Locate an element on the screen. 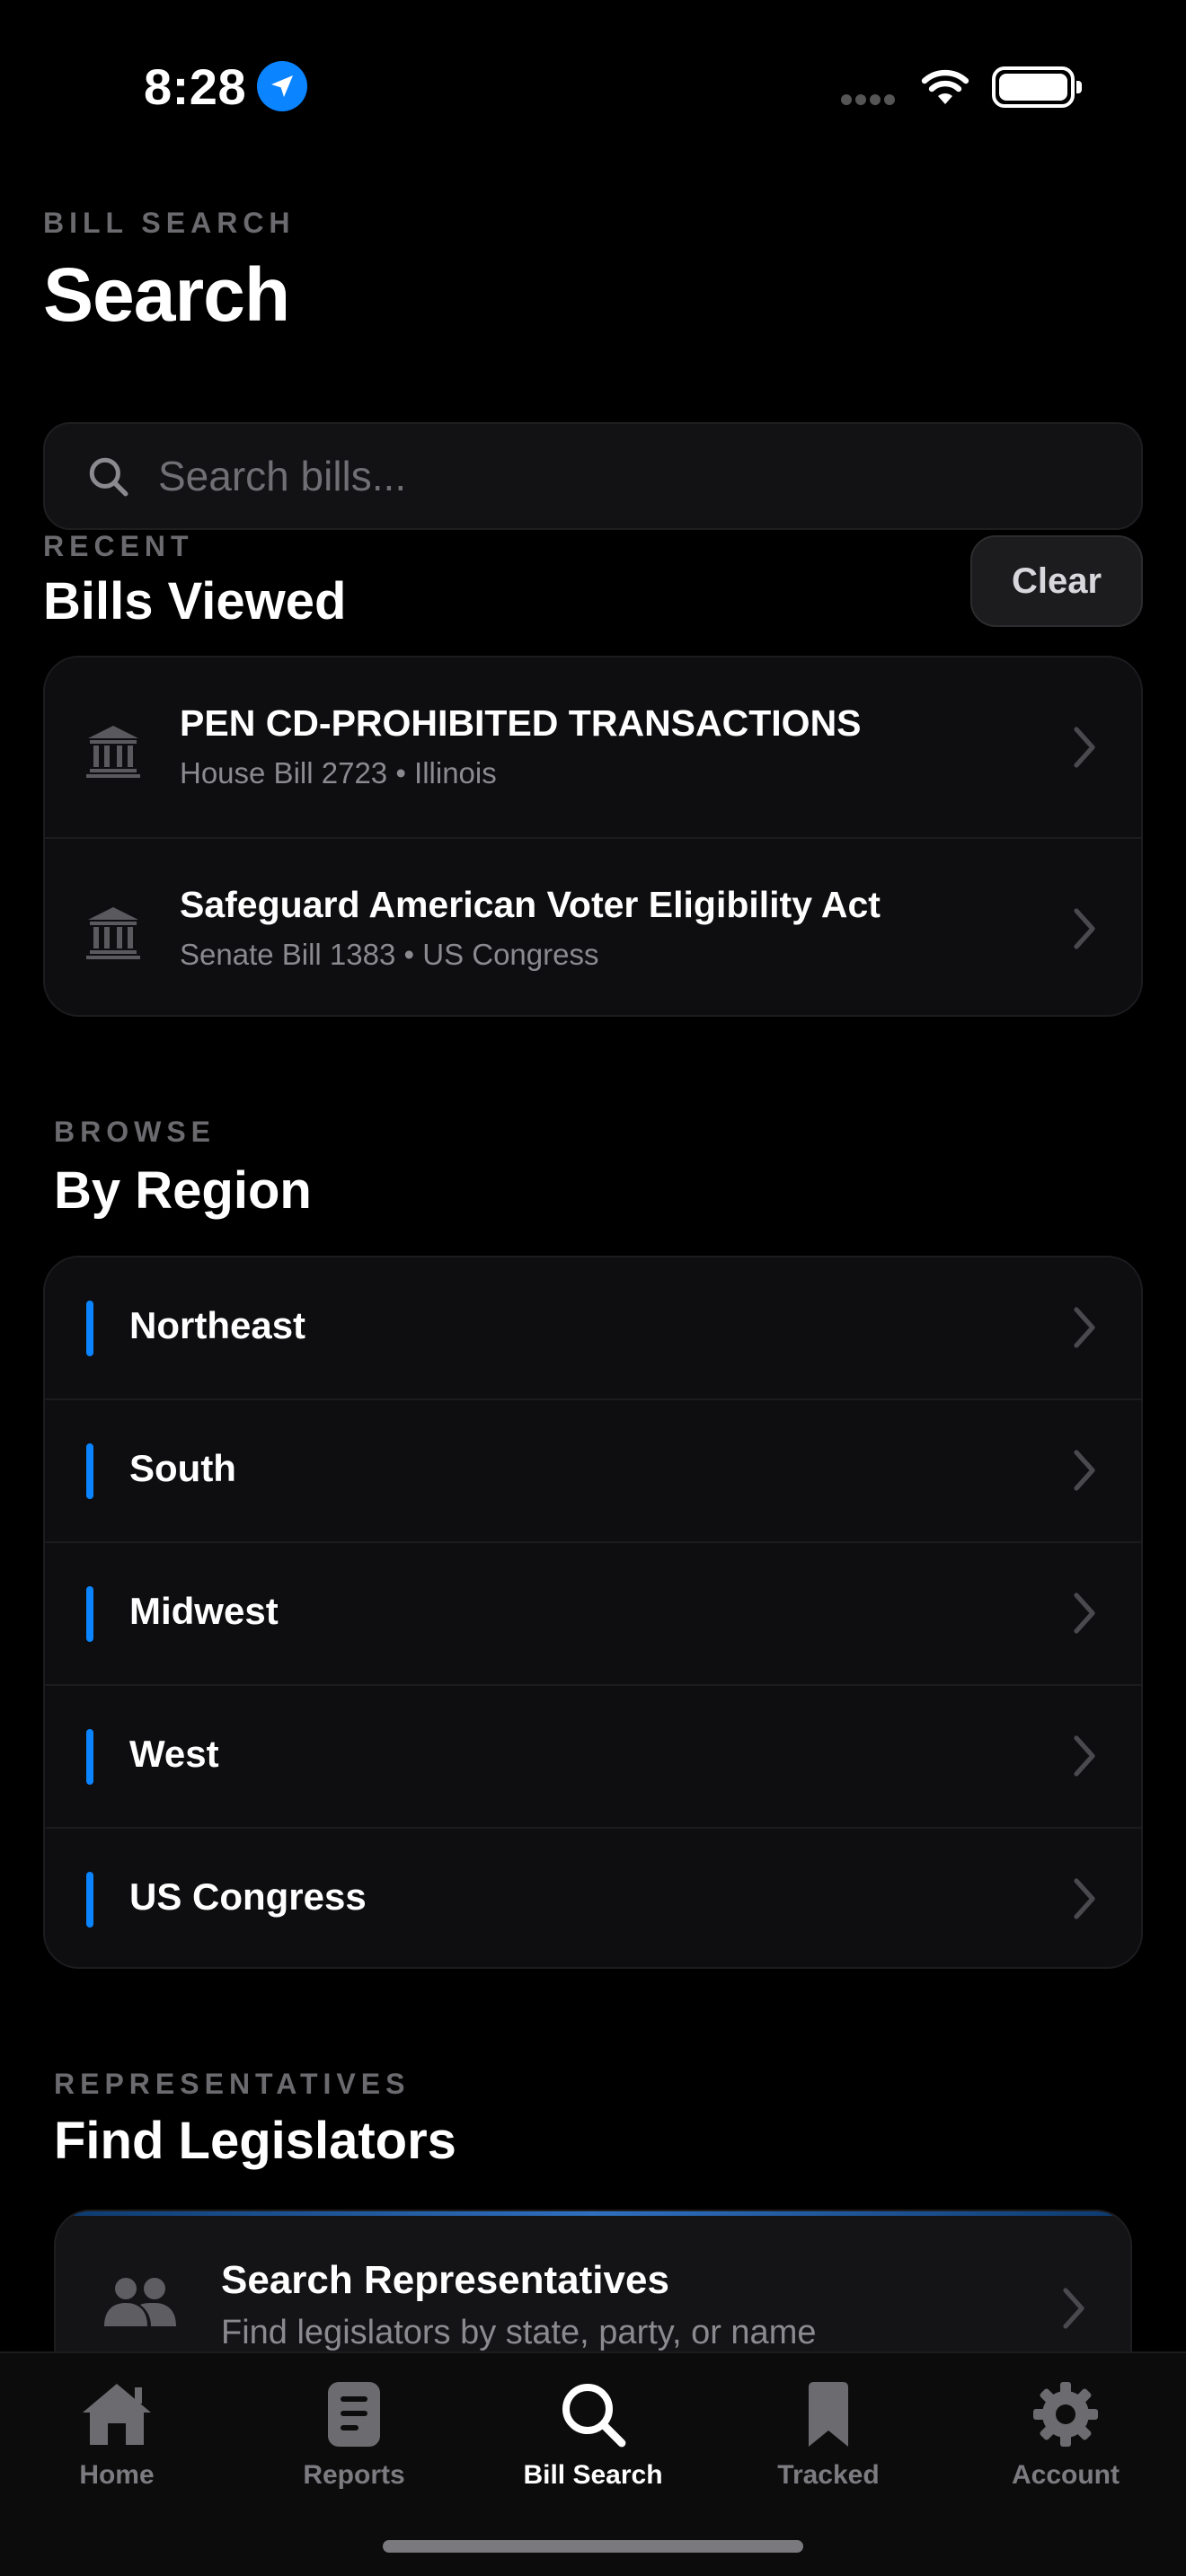  wifi-icon is located at coordinates (945, 88).